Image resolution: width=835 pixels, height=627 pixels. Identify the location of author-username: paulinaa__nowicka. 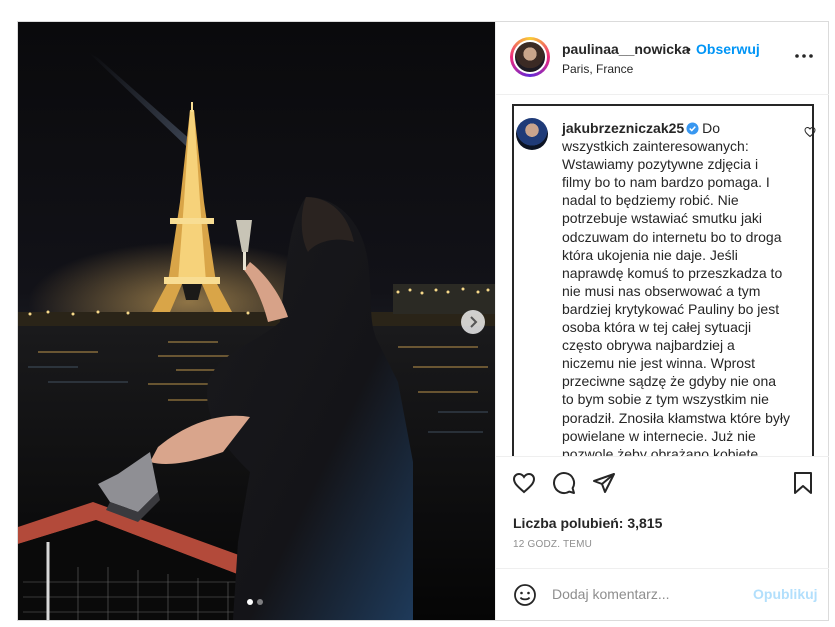
(626, 49).